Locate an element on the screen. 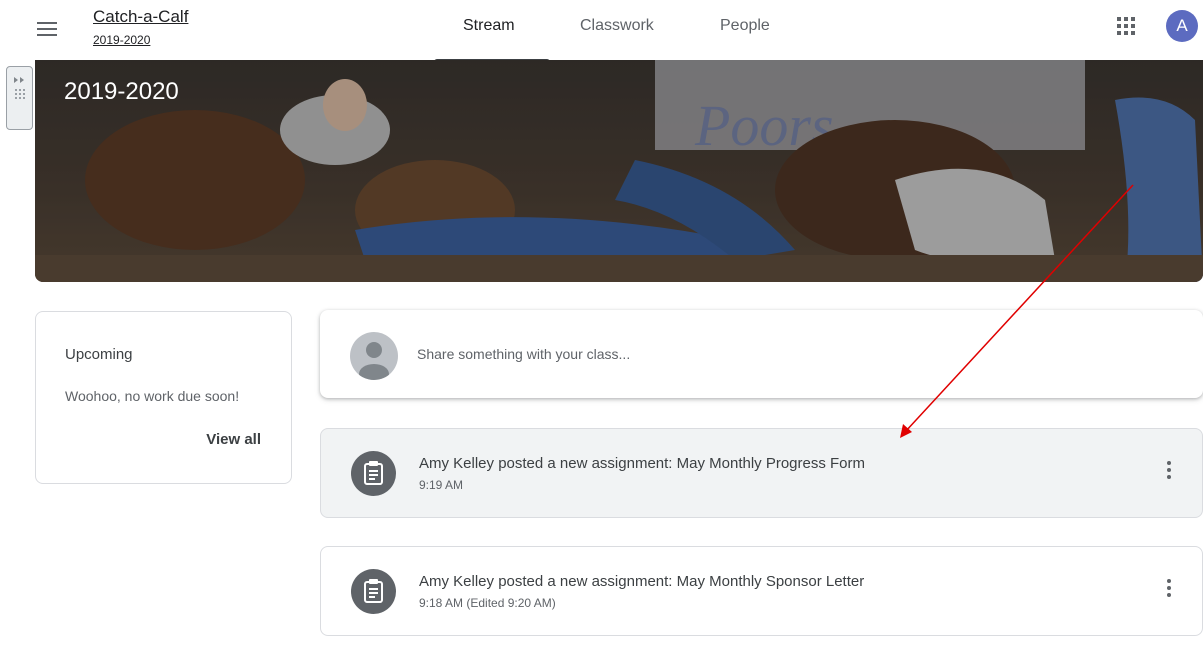 This screenshot has width=1203, height=657. account-avatar: A is located at coordinates (1182, 26).